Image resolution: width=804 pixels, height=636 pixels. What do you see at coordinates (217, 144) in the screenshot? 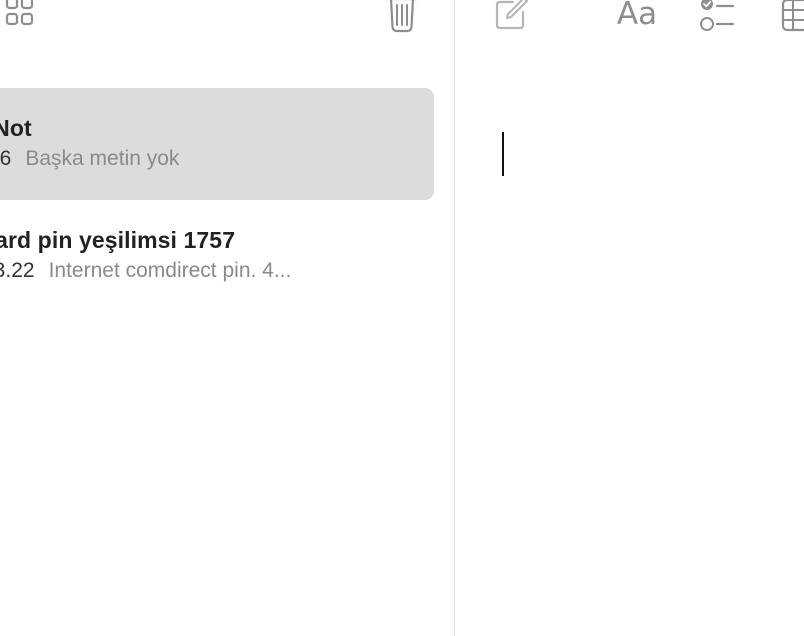
I see `note-list-item: ni Not 56 Başka metin yok` at bounding box center [217, 144].